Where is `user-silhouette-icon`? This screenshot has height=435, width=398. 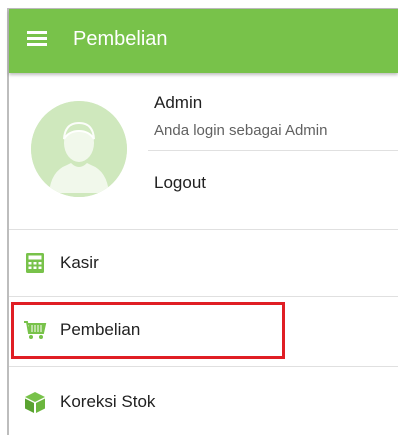
user-silhouette-icon is located at coordinates (79, 149).